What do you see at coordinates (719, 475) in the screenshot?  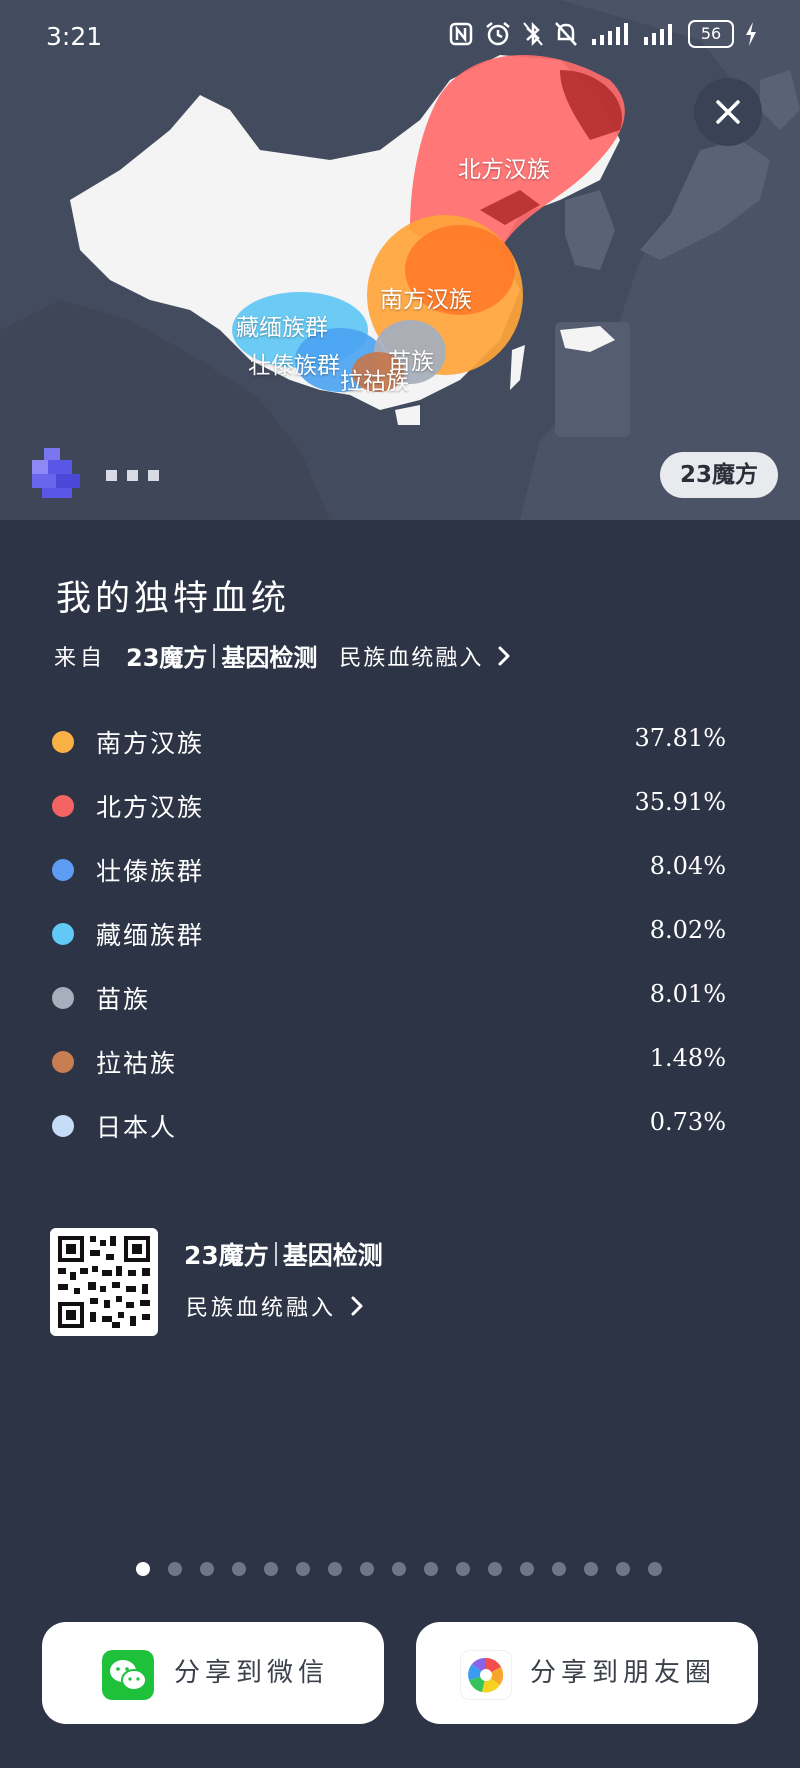 I see `brand-badge: 23魔方` at bounding box center [719, 475].